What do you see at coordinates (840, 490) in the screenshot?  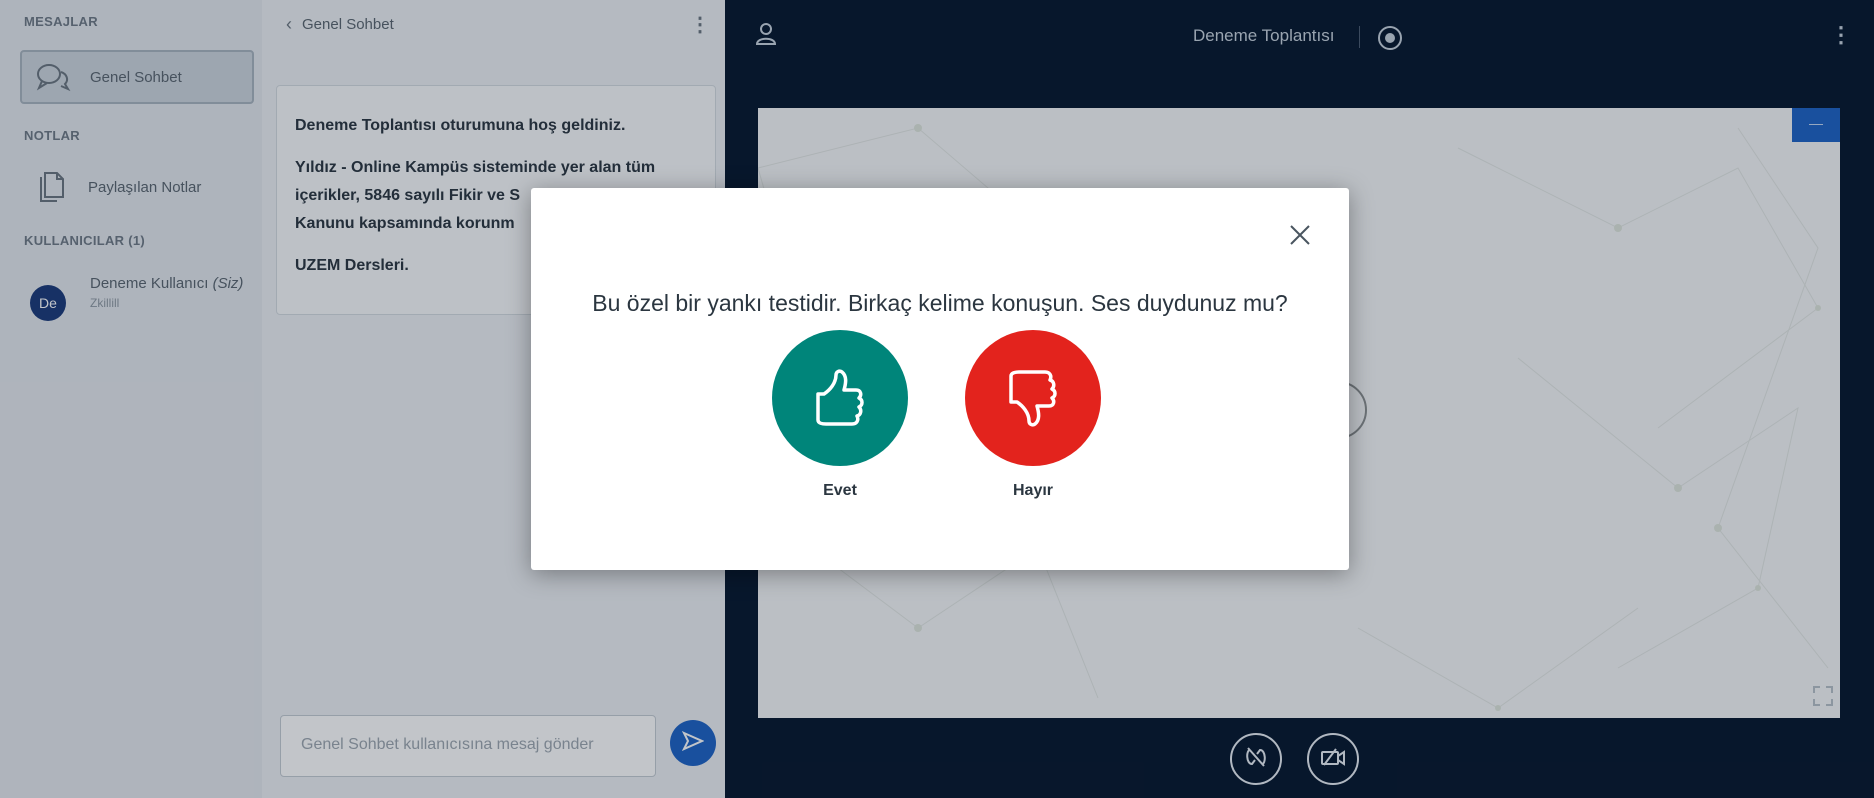 I see `yes-label: Evet` at bounding box center [840, 490].